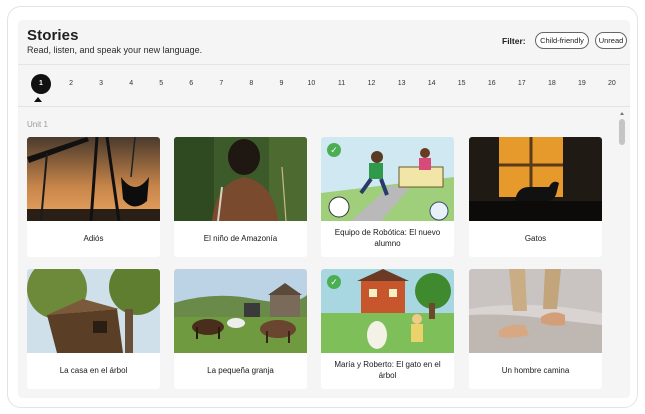 The height and width of the screenshot is (414, 645). What do you see at coordinates (240, 311) in the screenshot?
I see `story-thumbnail-farm` at bounding box center [240, 311].